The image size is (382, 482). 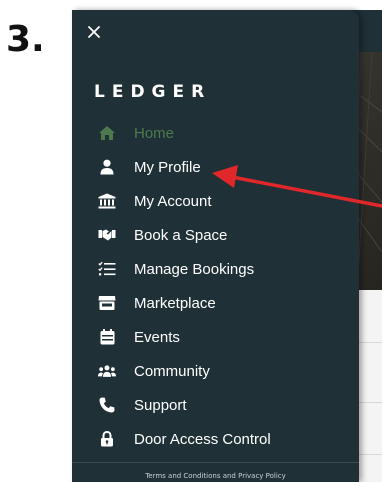 I want to click on close-button, so click(x=94, y=32).